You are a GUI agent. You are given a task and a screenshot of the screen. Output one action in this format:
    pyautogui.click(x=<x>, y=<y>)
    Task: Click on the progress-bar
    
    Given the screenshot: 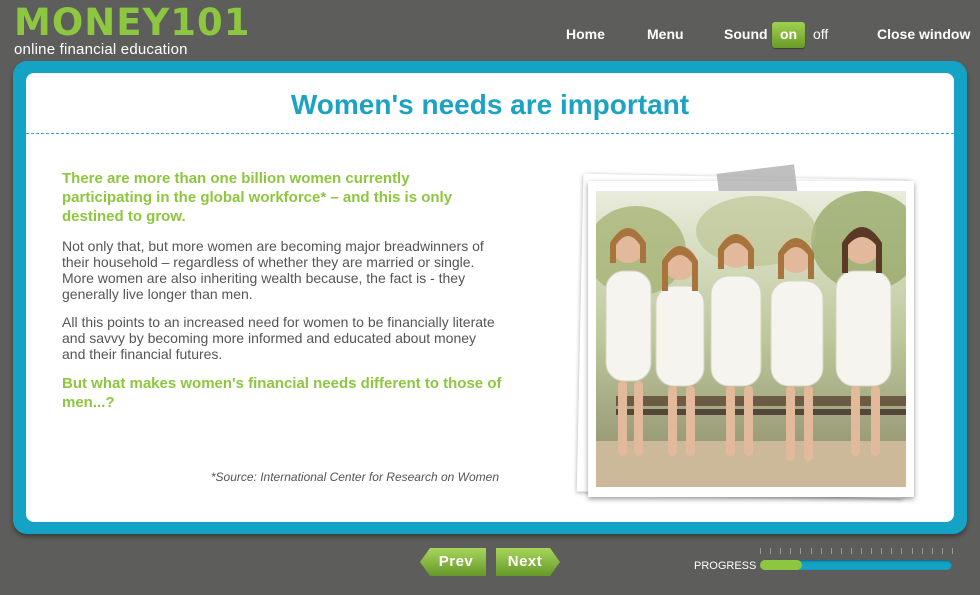 What is the action you would take?
    pyautogui.click(x=856, y=565)
    